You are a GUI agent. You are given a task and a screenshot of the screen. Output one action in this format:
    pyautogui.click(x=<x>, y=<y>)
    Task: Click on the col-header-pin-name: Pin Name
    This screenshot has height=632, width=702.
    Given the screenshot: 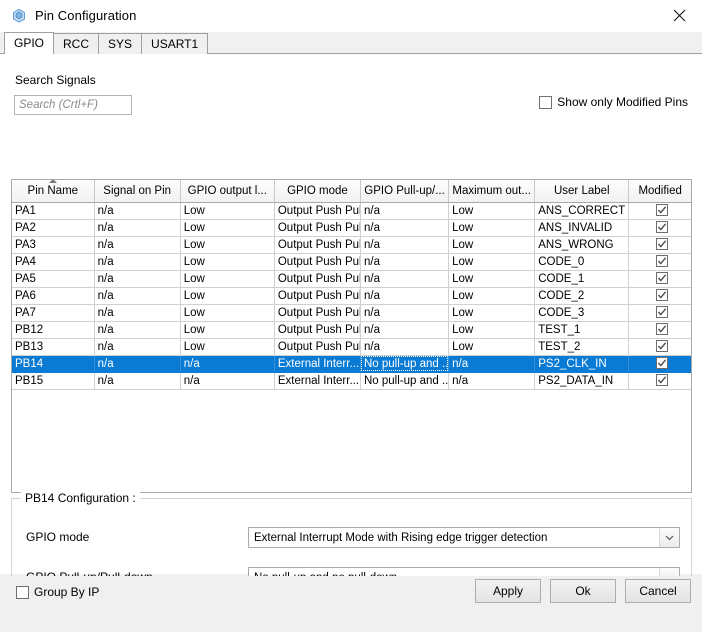 What is the action you would take?
    pyautogui.click(x=53, y=191)
    